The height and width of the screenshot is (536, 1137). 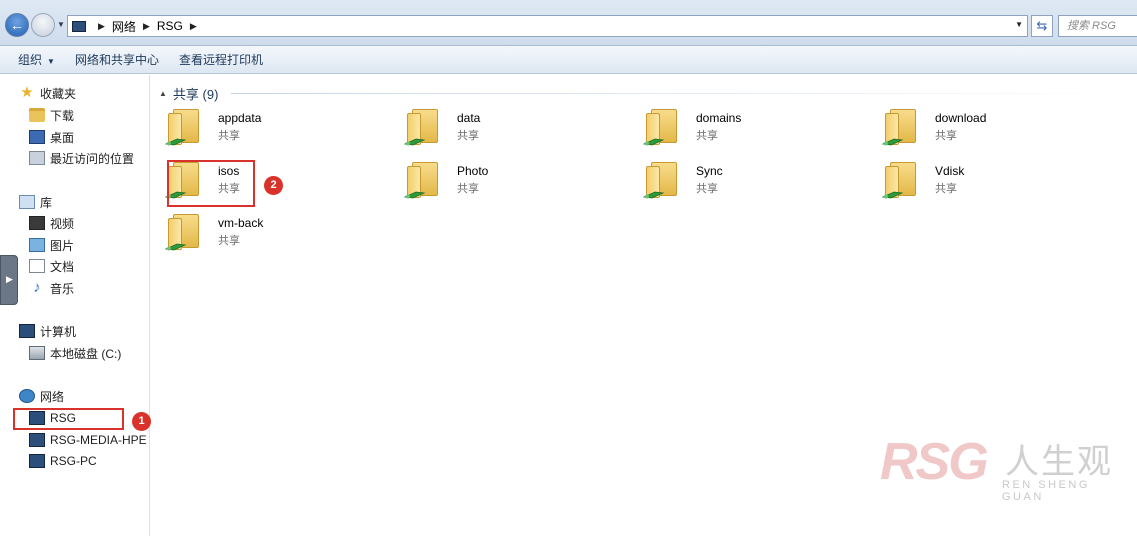 I want to click on share-name: domains, so click(x=719, y=118).